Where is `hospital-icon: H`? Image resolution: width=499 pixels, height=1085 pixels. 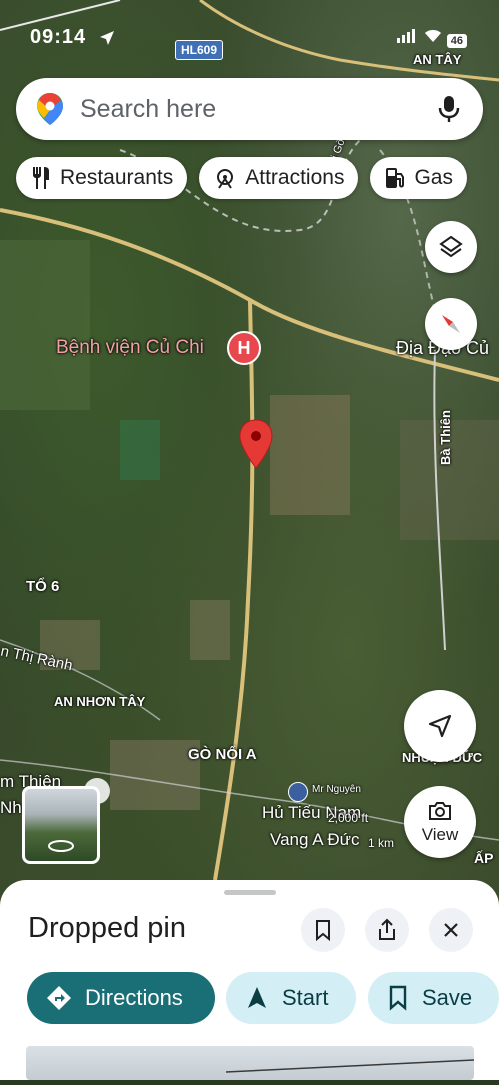 hospital-icon: H is located at coordinates (244, 348).